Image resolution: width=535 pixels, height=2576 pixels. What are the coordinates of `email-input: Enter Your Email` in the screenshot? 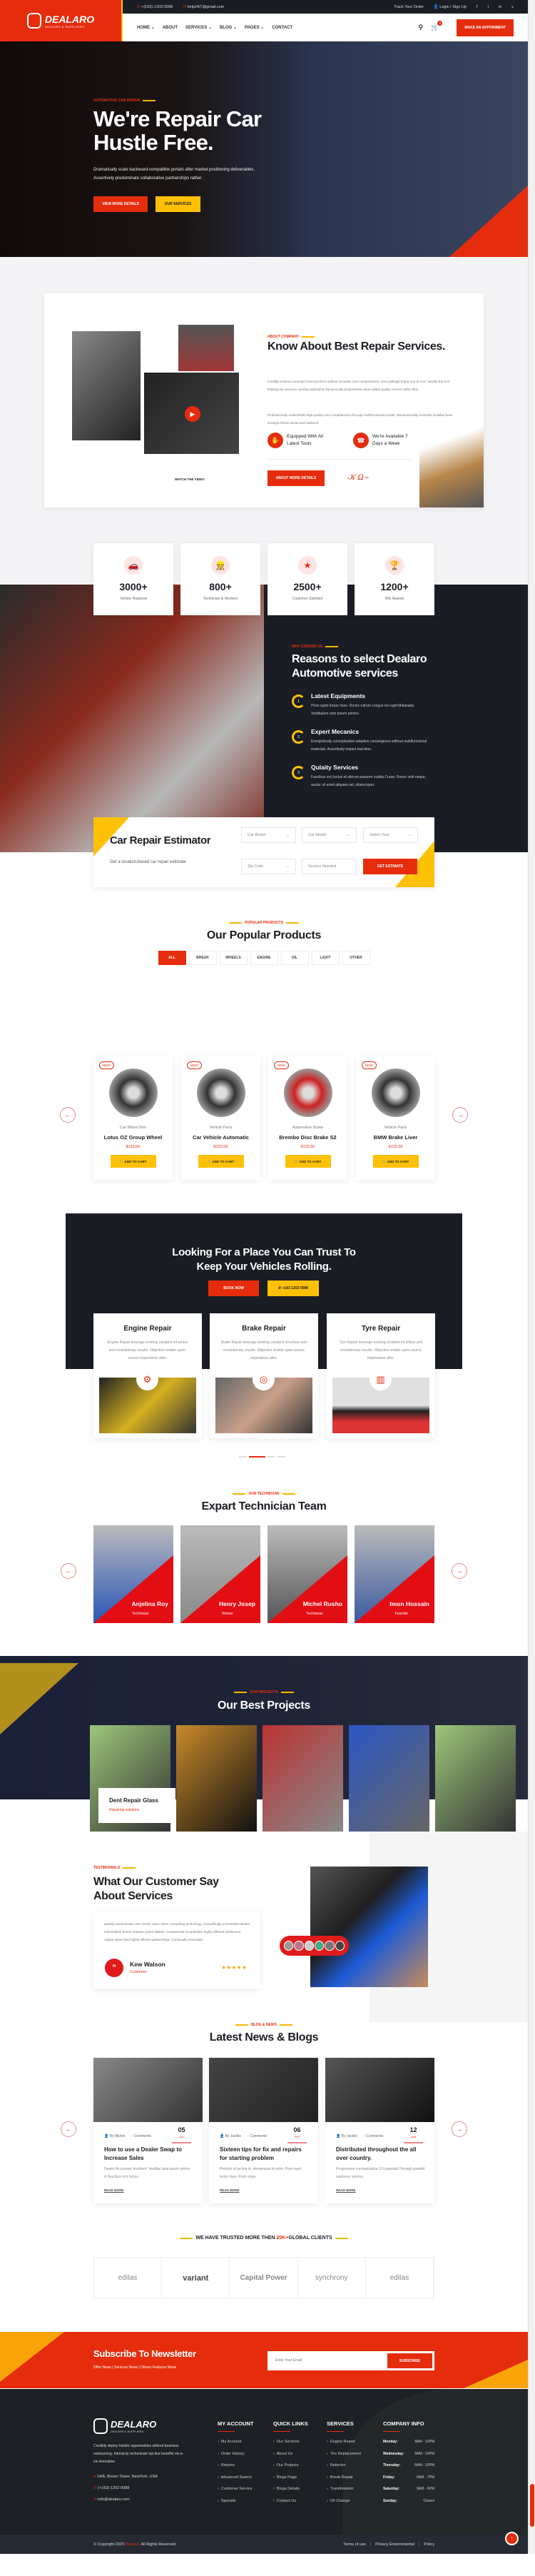 It's located at (288, 2360).